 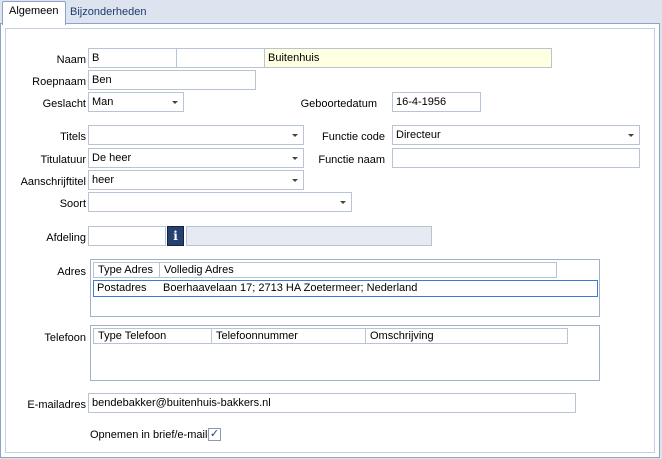 What do you see at coordinates (63, 160) in the screenshot?
I see `titulatuur-label: Titulatuur` at bounding box center [63, 160].